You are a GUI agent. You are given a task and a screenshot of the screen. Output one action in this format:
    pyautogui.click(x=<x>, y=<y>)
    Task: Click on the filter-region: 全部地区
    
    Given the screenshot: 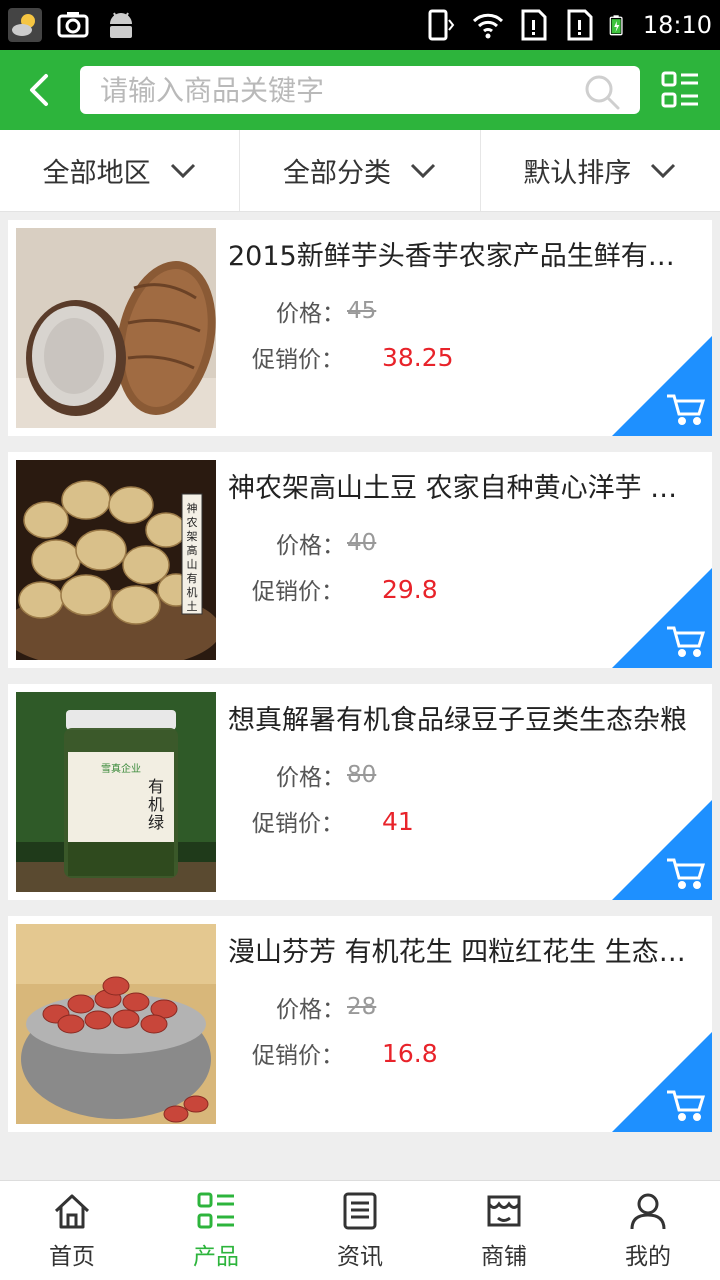 What is the action you would take?
    pyautogui.click(x=120, y=170)
    